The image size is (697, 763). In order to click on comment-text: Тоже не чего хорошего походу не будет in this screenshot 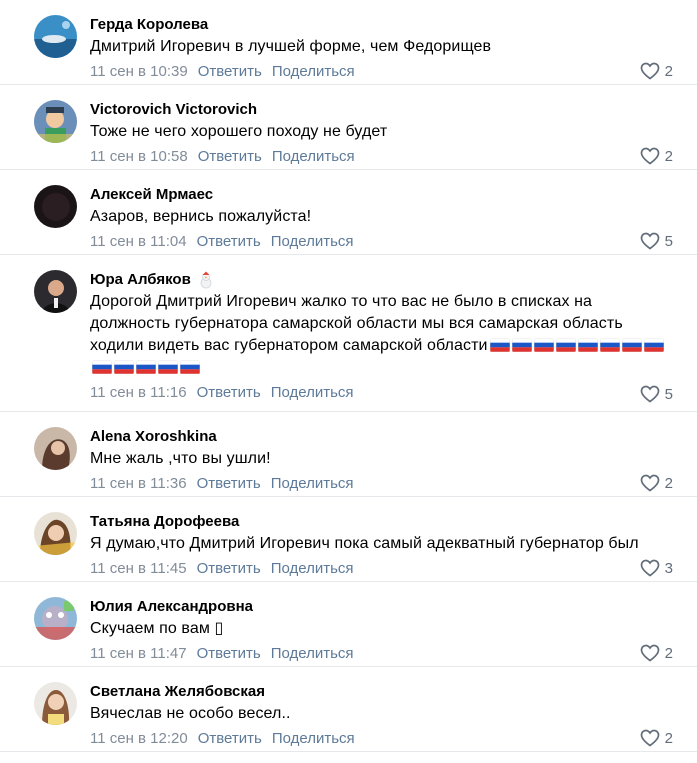, I will do `click(239, 131)`.